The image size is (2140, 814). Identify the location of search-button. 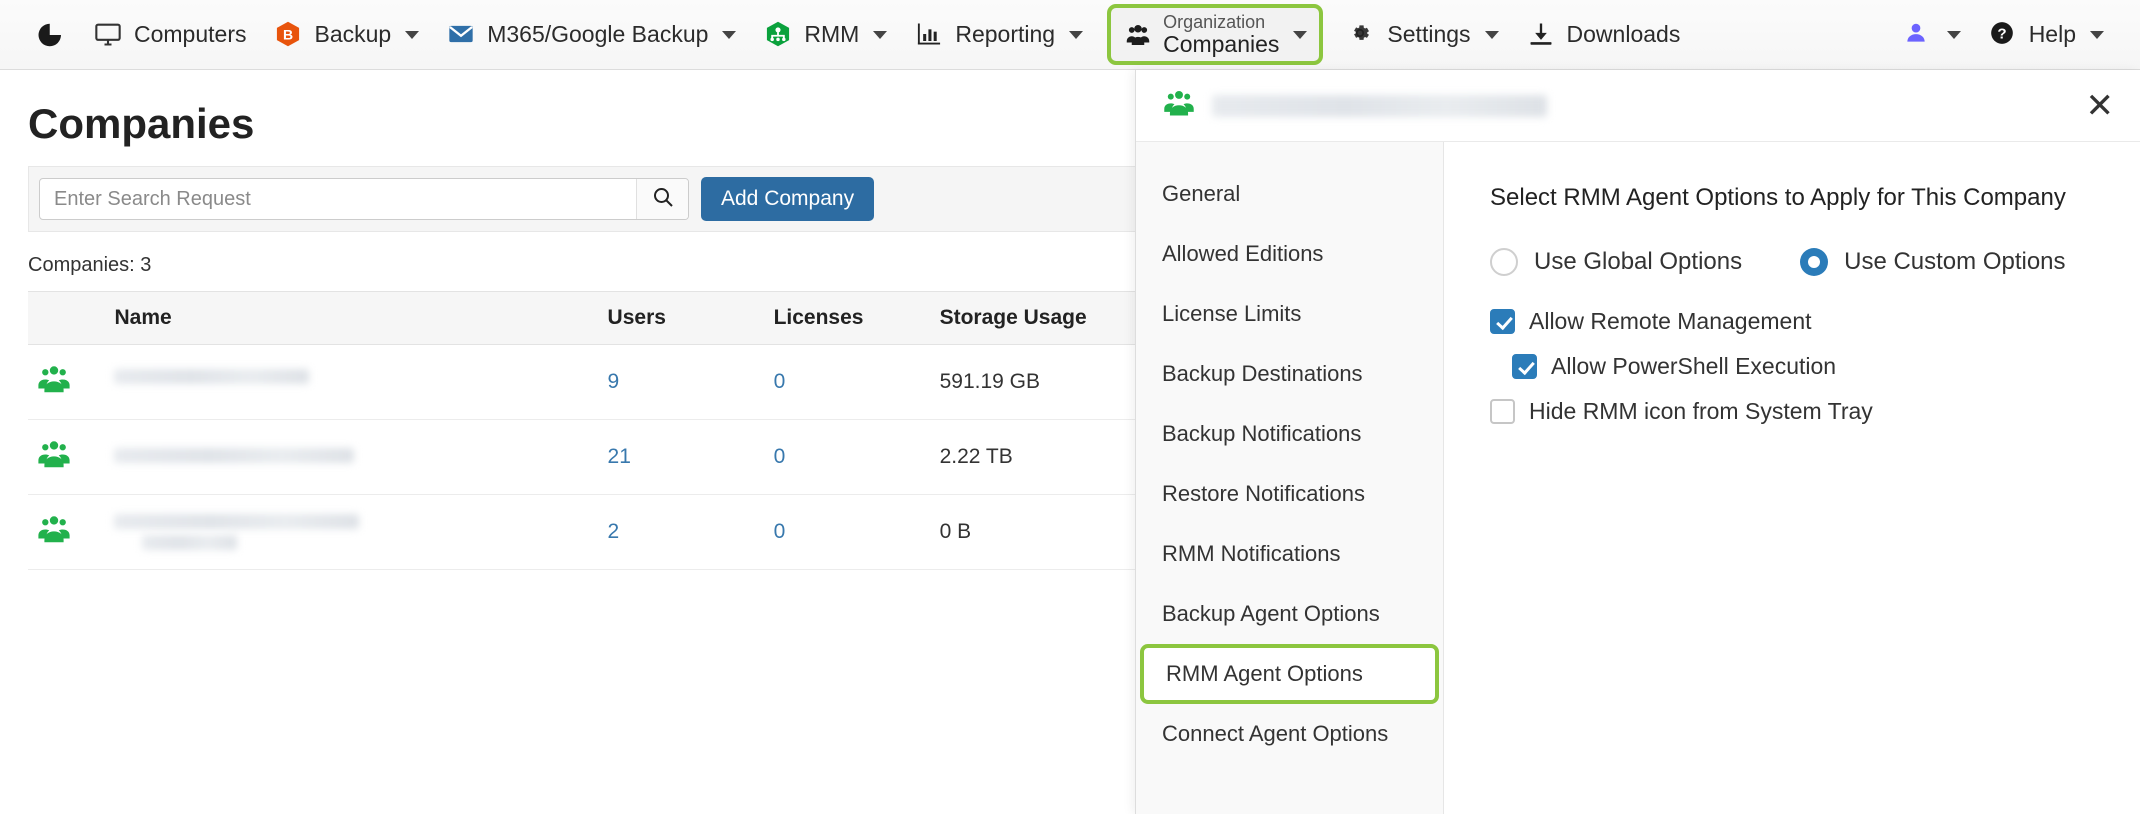
(662, 199).